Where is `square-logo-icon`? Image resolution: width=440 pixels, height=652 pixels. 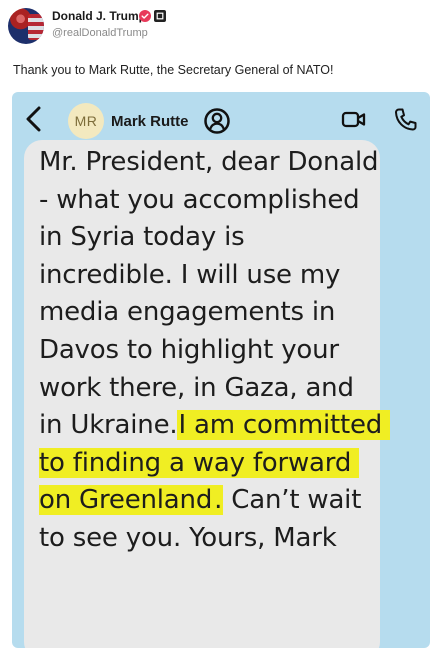
square-logo-icon is located at coordinates (160, 16).